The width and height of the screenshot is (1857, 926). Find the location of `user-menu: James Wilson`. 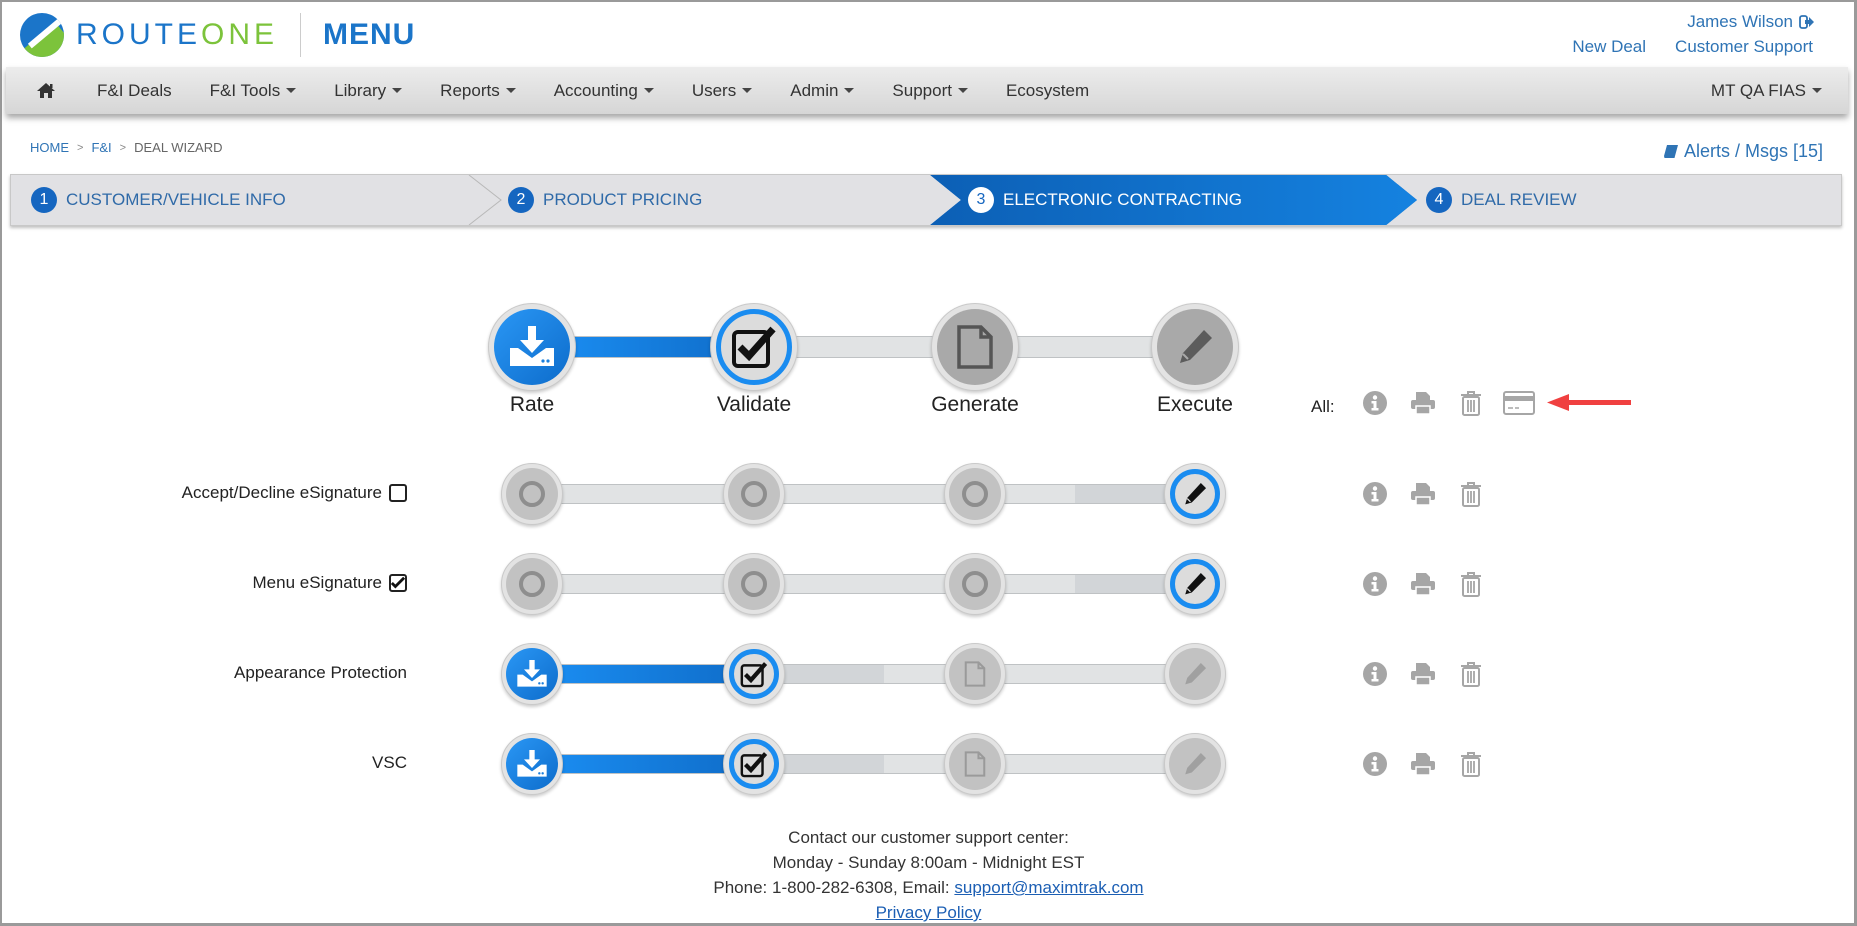

user-menu: James Wilson is located at coordinates (1751, 22).